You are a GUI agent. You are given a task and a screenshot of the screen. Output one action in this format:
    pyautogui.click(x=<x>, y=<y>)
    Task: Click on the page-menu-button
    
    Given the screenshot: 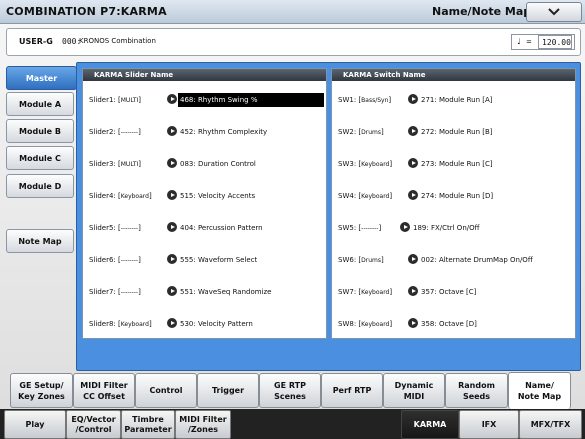 What is the action you would take?
    pyautogui.click(x=554, y=12)
    